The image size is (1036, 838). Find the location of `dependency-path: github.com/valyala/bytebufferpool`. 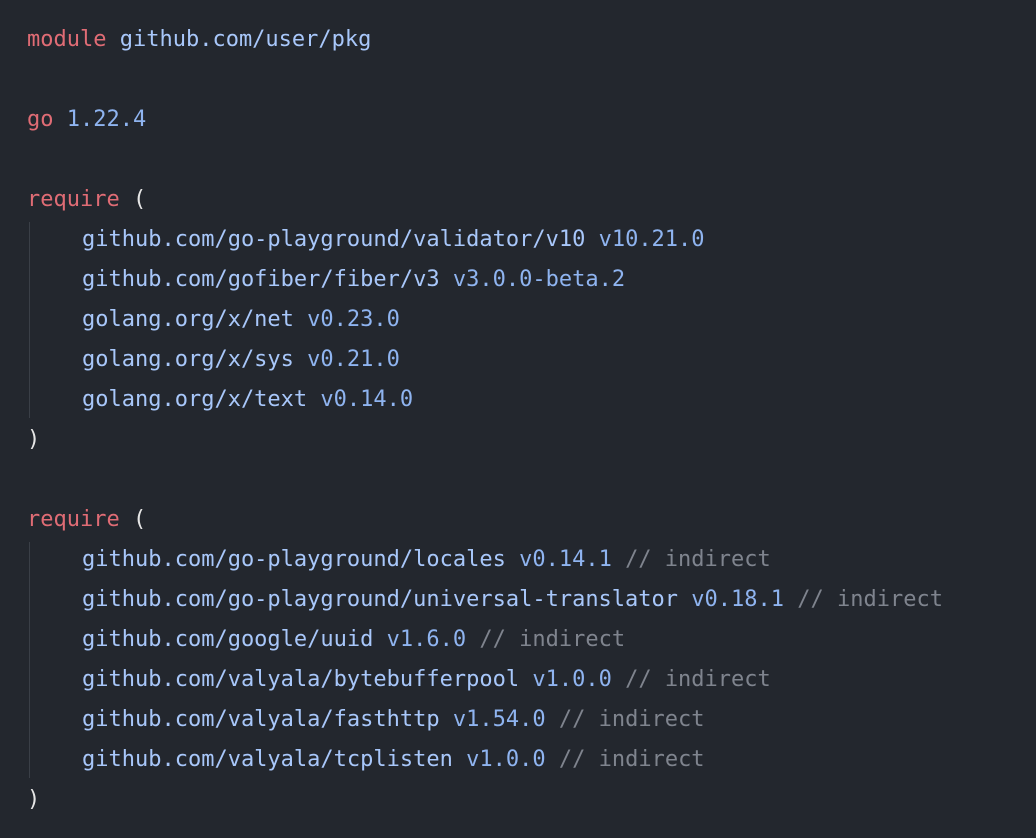

dependency-path: github.com/valyala/bytebufferpool is located at coordinates (301, 679).